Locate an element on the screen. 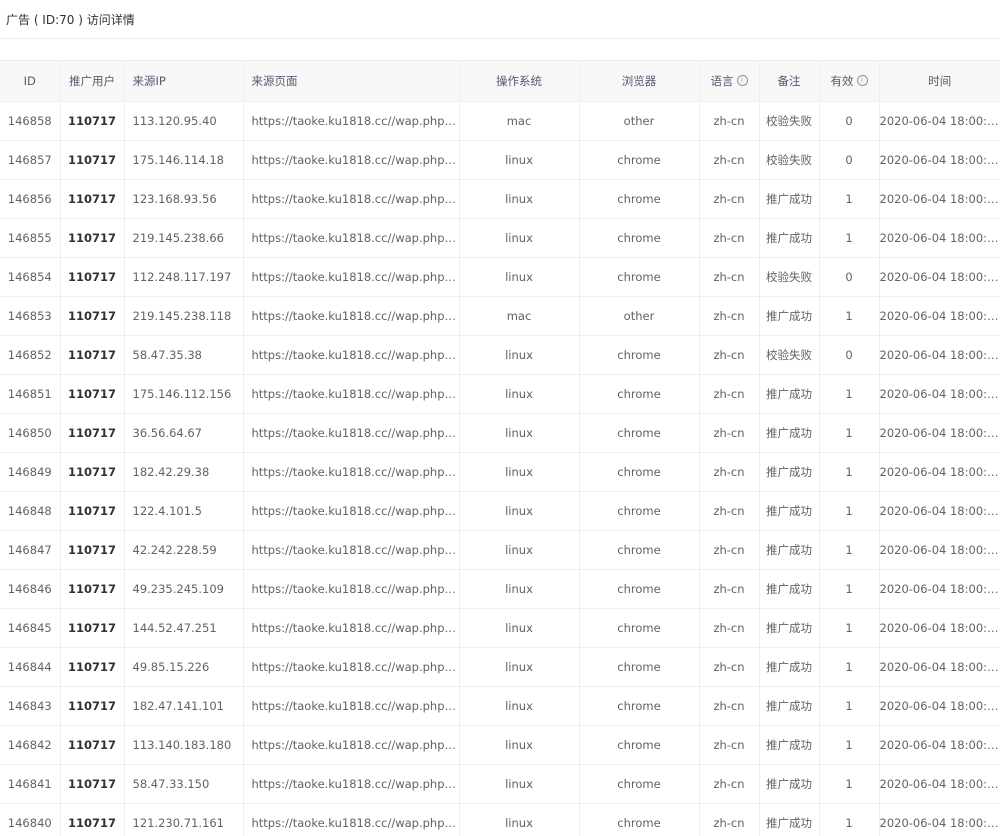 This screenshot has height=836, width=1000. cell-ip: 58.47.33.150 is located at coordinates (184, 784).